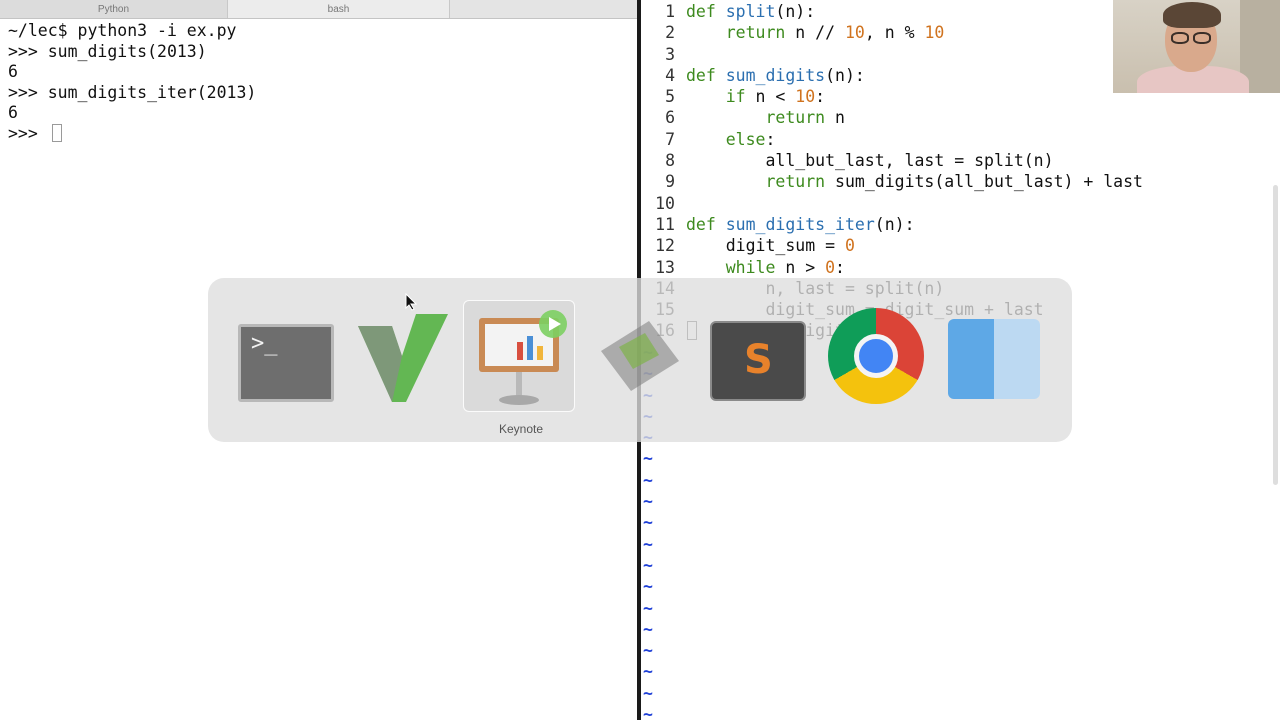 The width and height of the screenshot is (1280, 720). Describe the element at coordinates (994, 359) in the screenshot. I see `finder-icon` at that location.